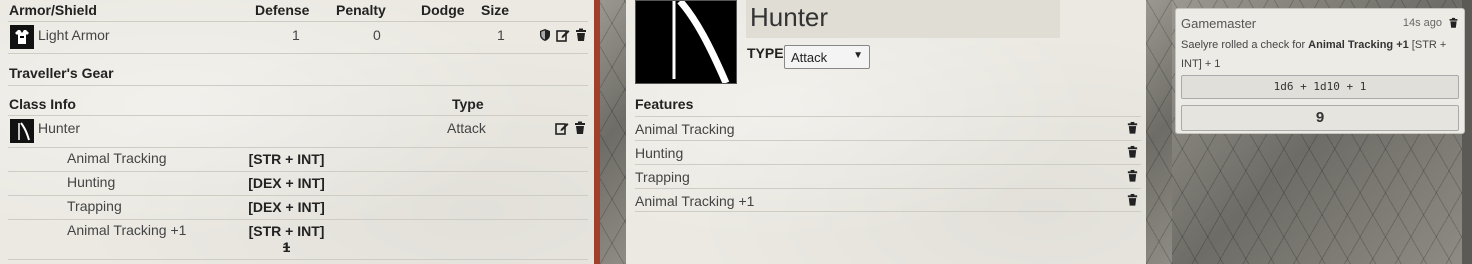 The image size is (1472, 264). Describe the element at coordinates (42, 104) in the screenshot. I see `class-info-header-name: Class Info` at that location.